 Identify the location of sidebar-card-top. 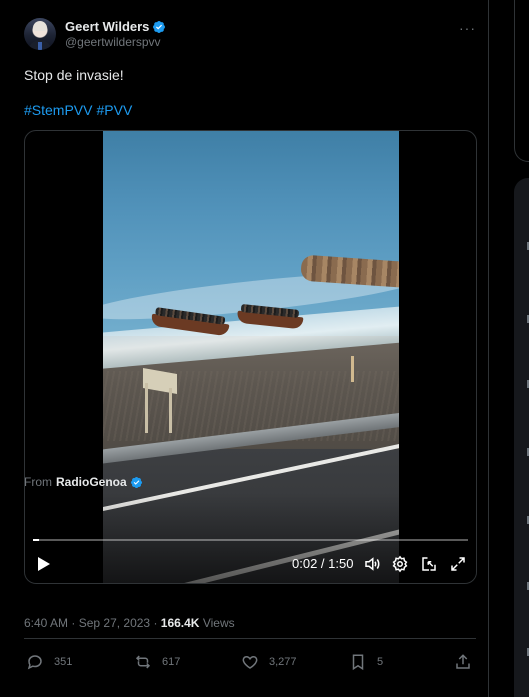
(521, 81).